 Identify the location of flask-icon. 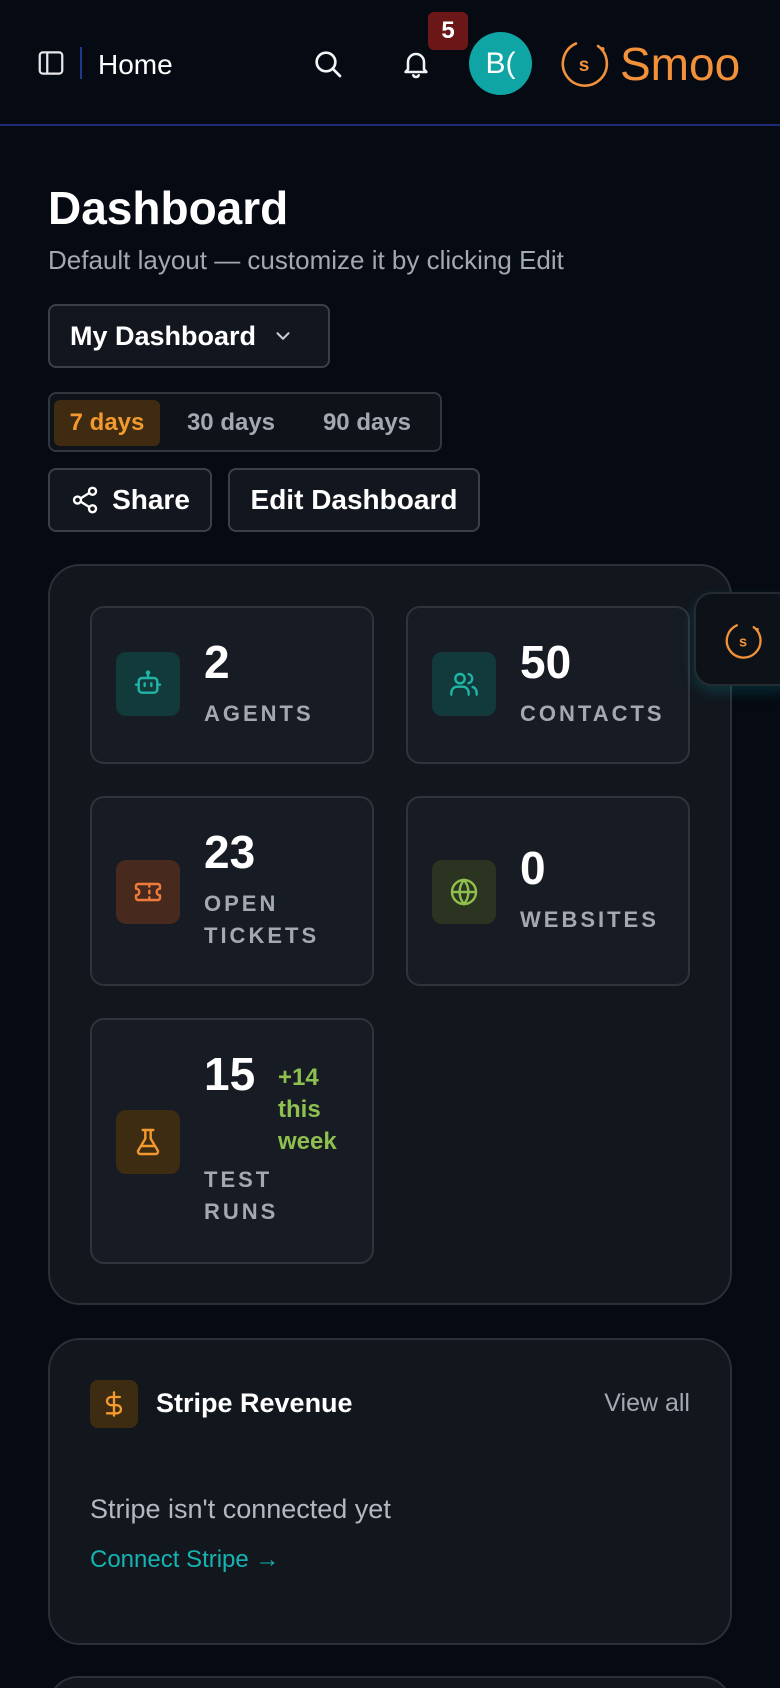
(148, 1142).